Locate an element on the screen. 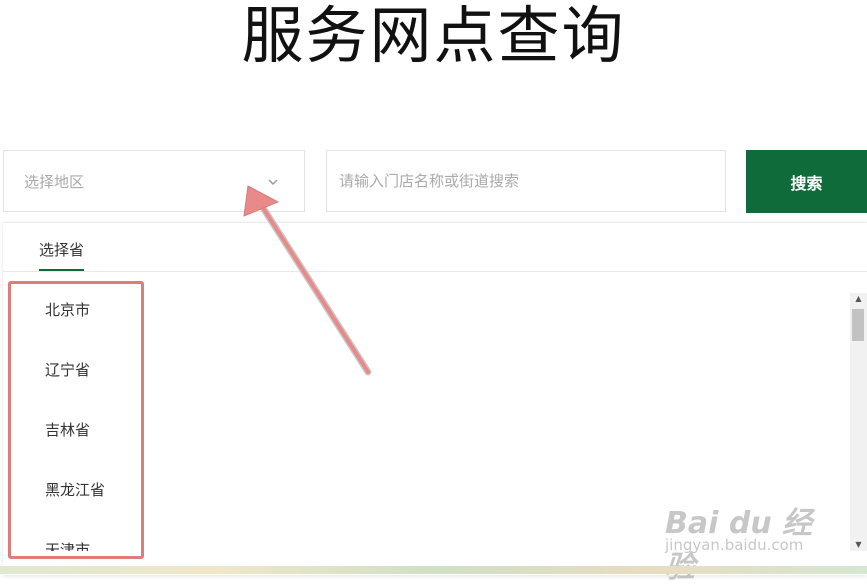  search-input is located at coordinates (526, 181).